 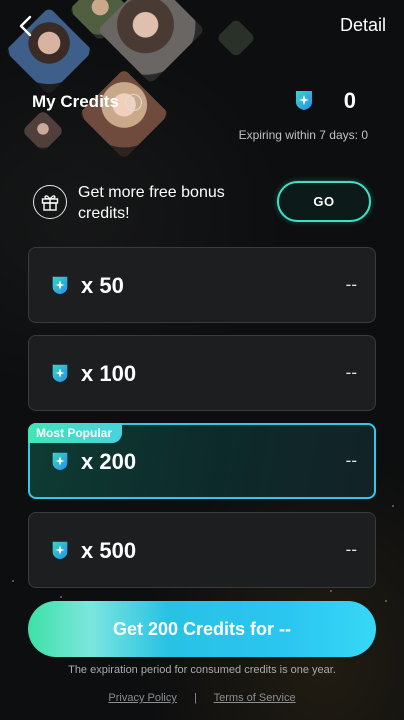 I want to click on package-option-50: x 50 --, so click(x=202, y=285).